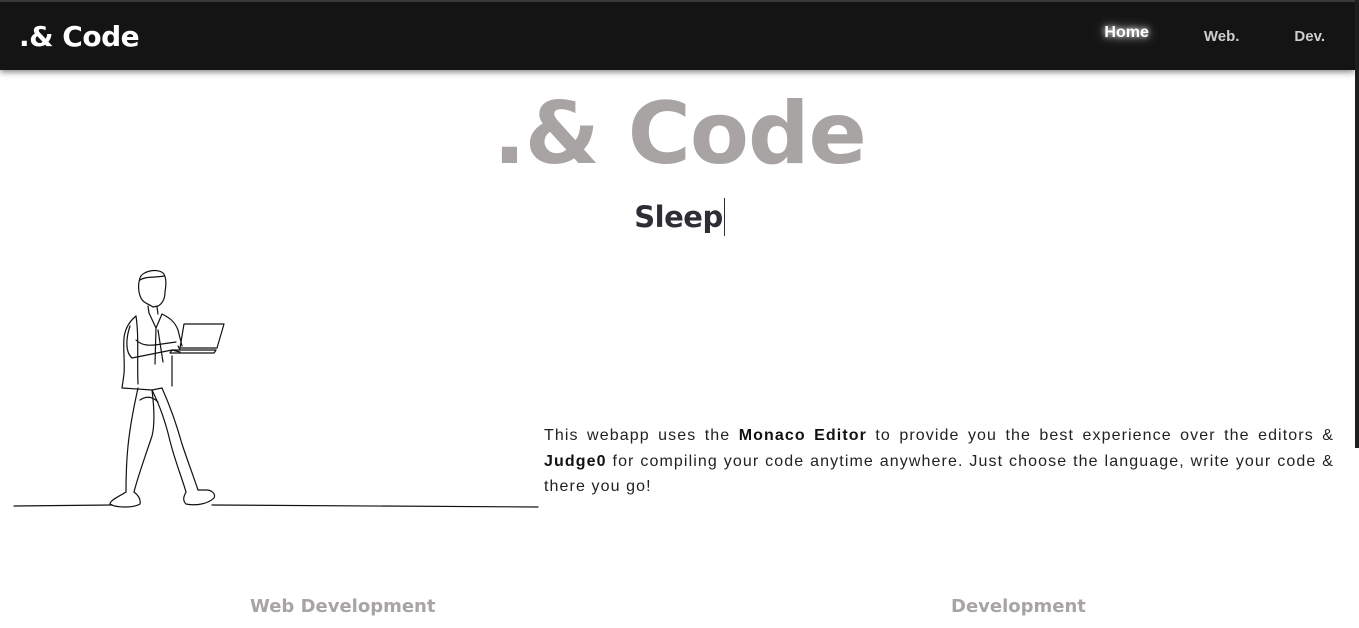  I want to click on desc-text-1: This webapp uses the, so click(641, 435).